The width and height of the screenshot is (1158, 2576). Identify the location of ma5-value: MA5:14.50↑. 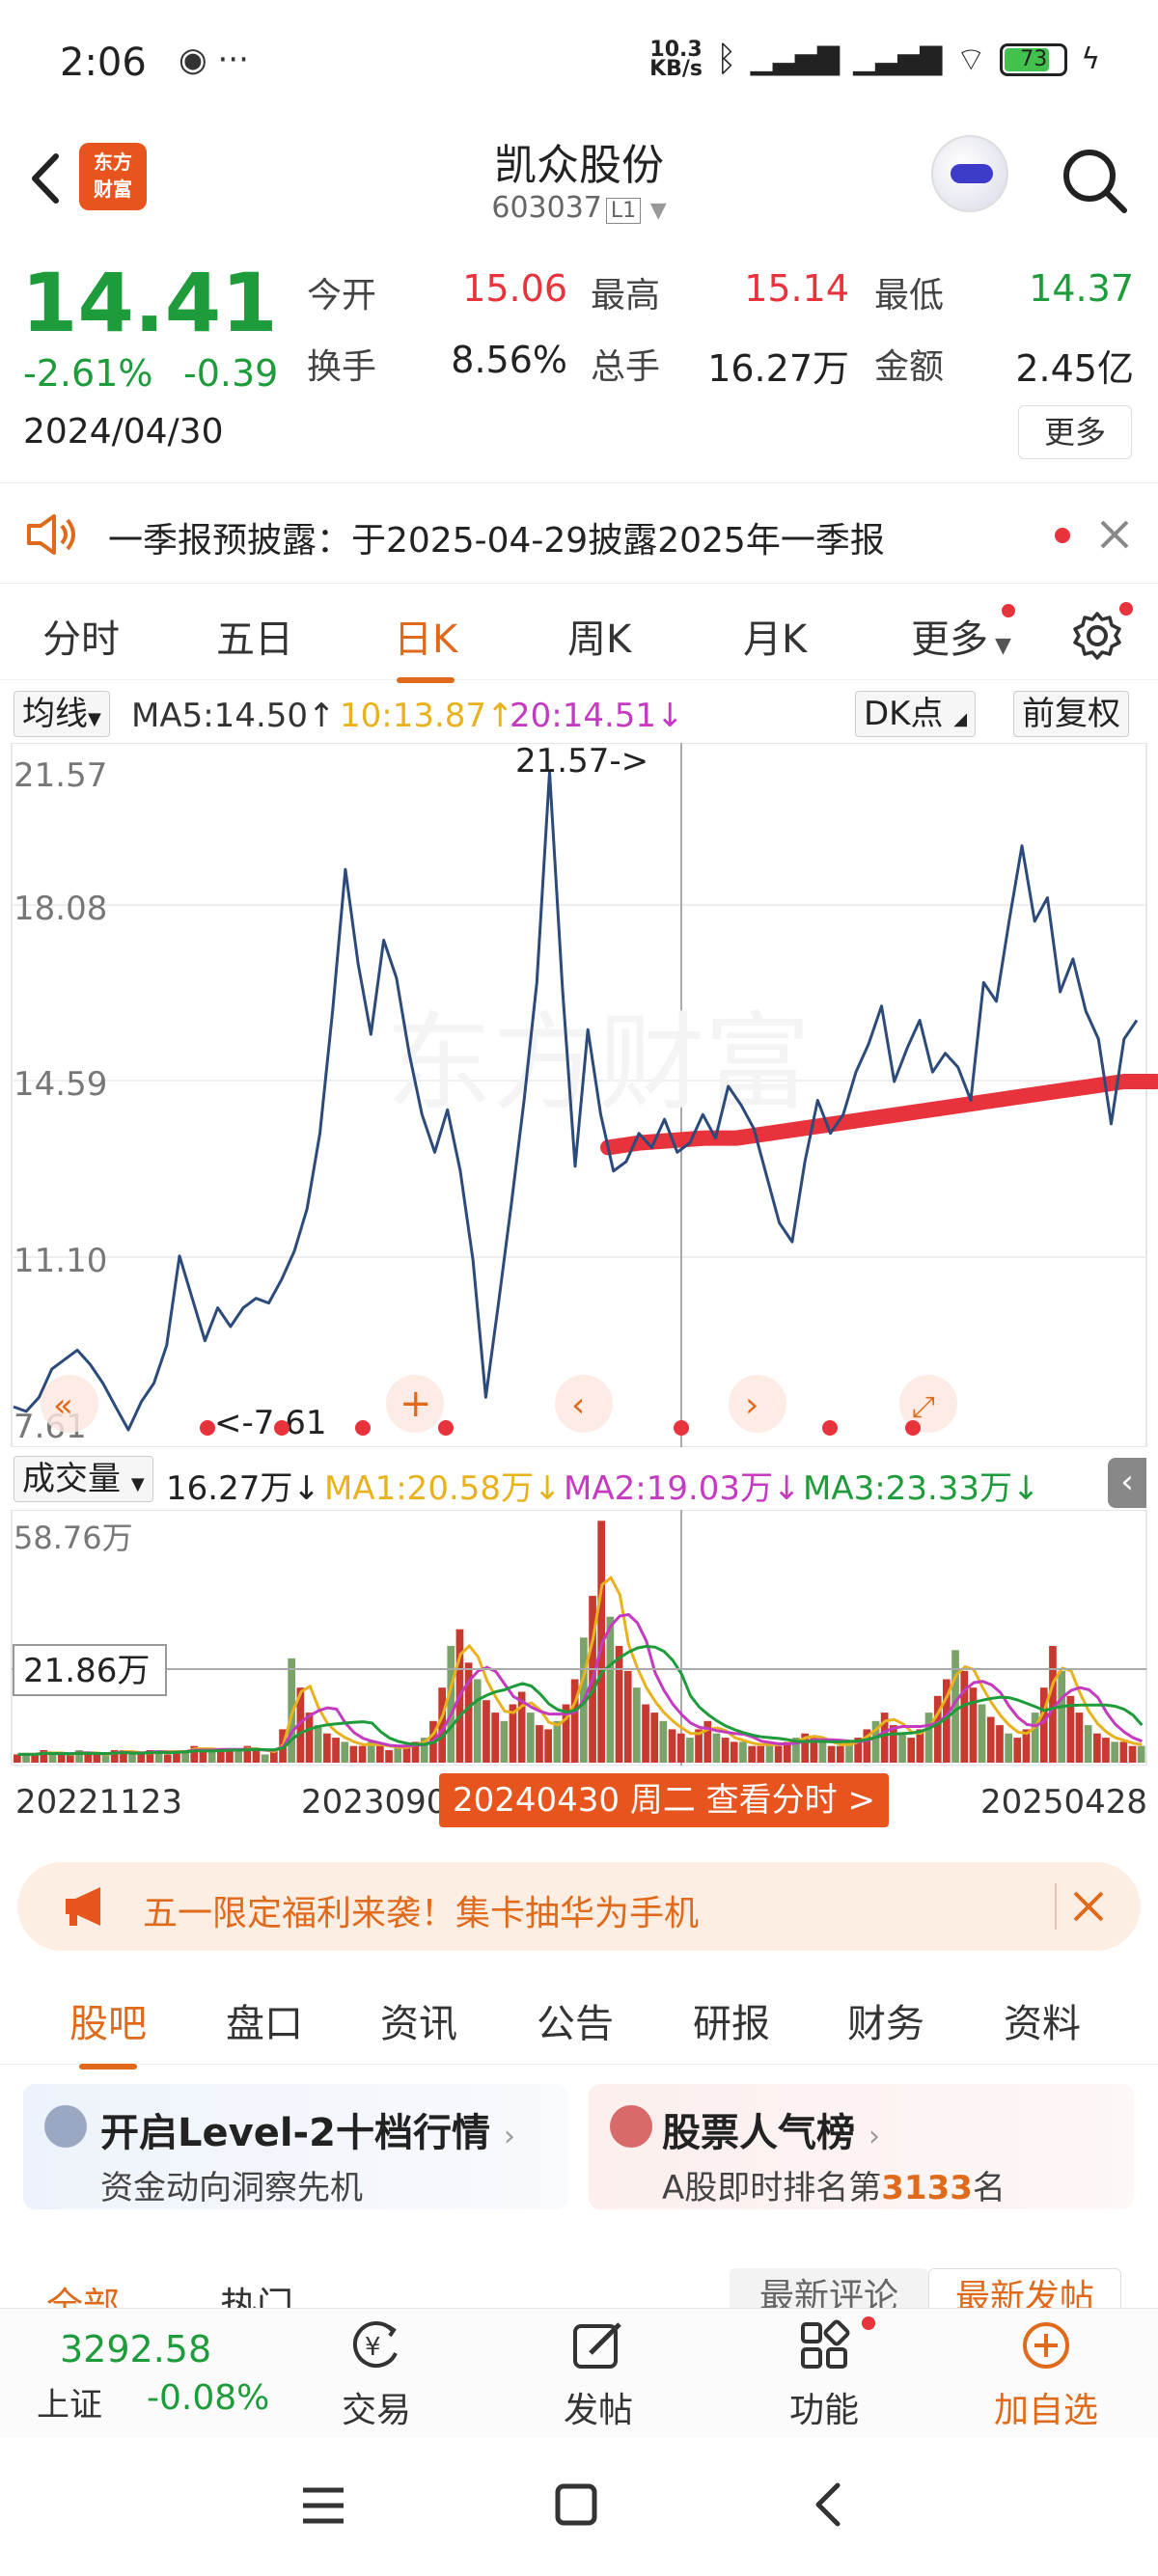
(233, 716).